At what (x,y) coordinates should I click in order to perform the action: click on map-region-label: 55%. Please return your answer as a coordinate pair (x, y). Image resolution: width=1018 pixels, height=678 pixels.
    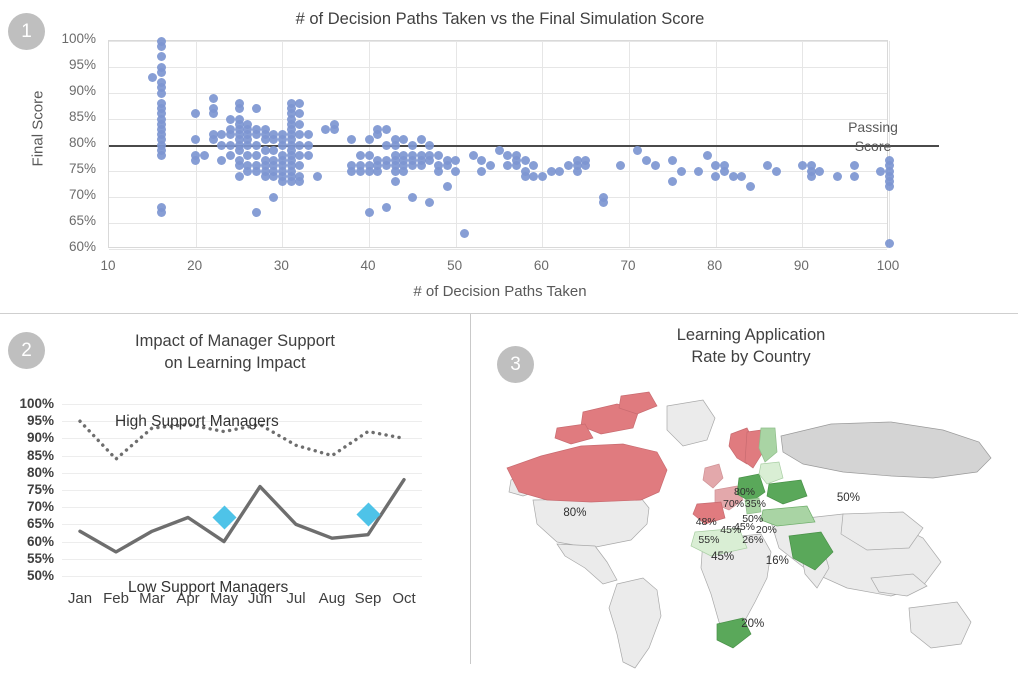
    Looking at the image, I should click on (709, 540).